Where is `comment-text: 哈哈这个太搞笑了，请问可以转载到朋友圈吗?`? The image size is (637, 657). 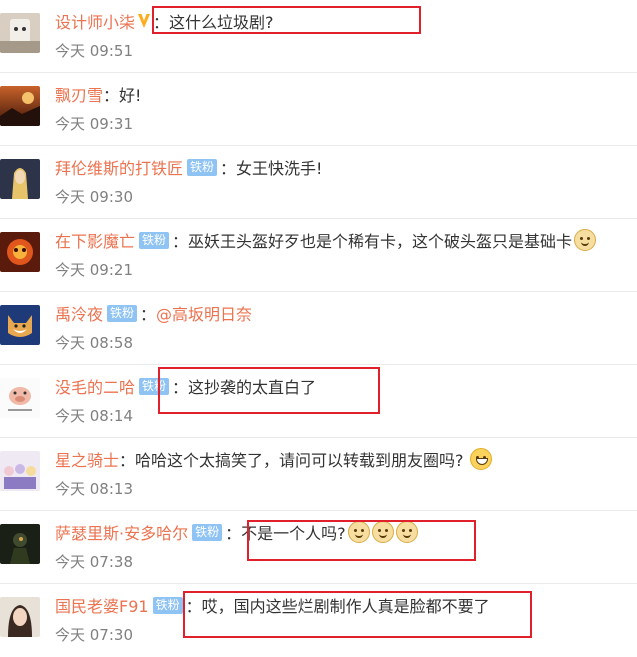
comment-text: 哈哈这个太搞笑了，请问可以转载到朋友圈吗? is located at coordinates (299, 460).